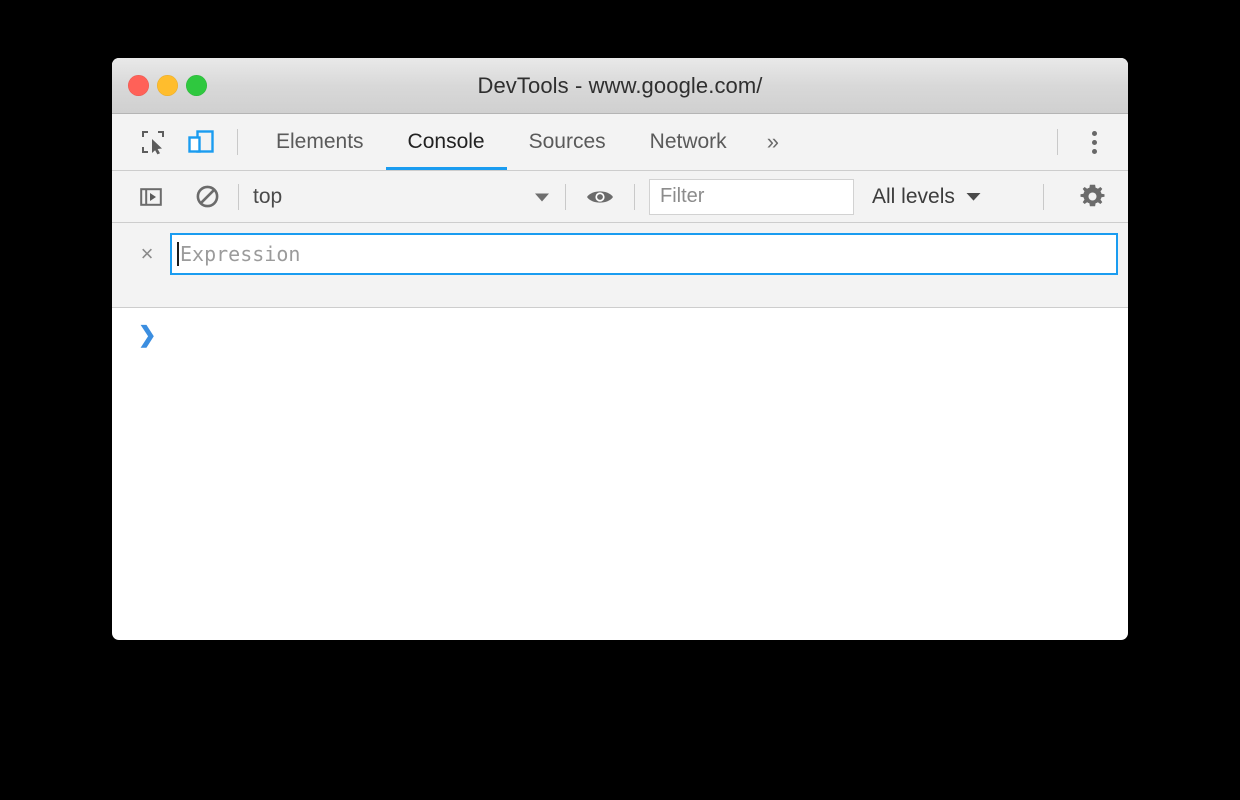  What do you see at coordinates (600, 197) in the screenshot?
I see `live-expression-eye-icon` at bounding box center [600, 197].